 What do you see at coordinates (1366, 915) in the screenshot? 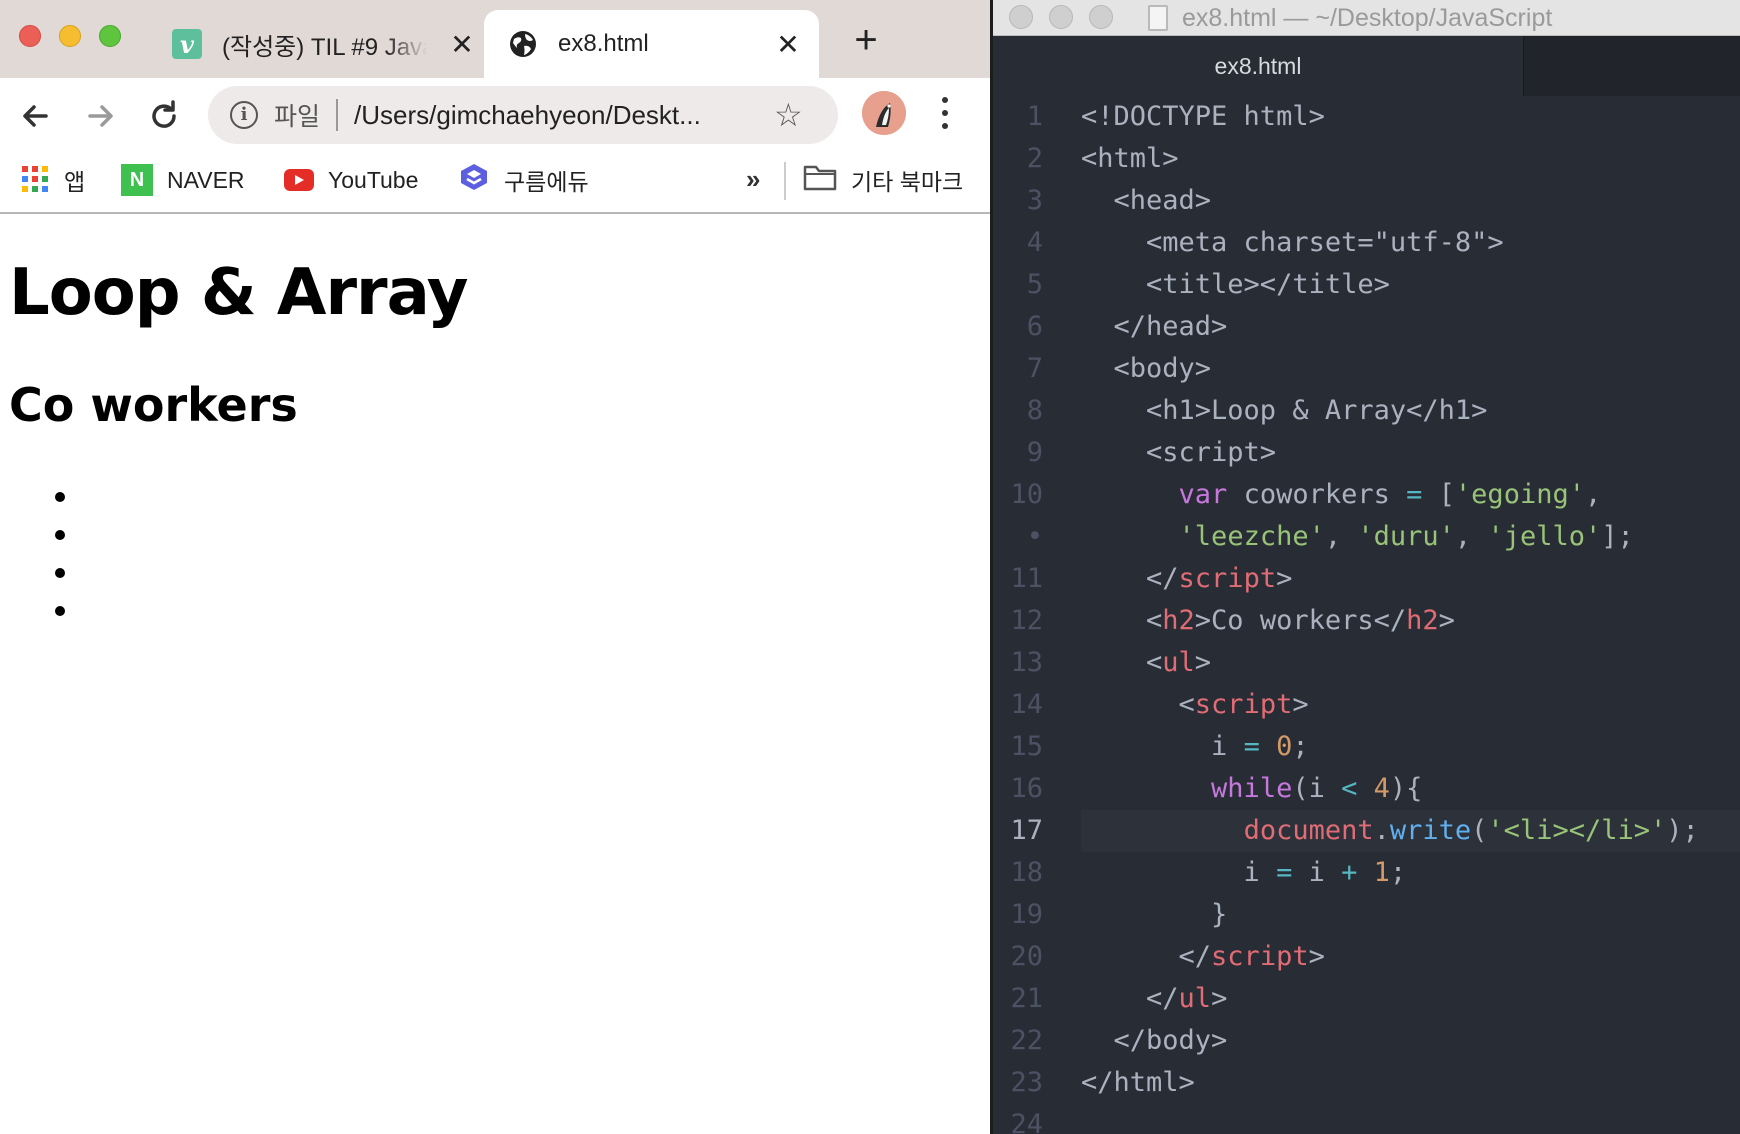
I see `code-line: 19 }` at bounding box center [1366, 915].